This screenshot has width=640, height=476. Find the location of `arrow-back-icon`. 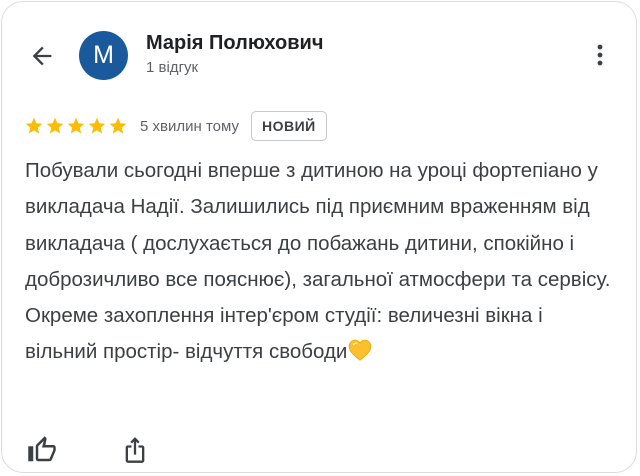

arrow-back-icon is located at coordinates (42, 56).